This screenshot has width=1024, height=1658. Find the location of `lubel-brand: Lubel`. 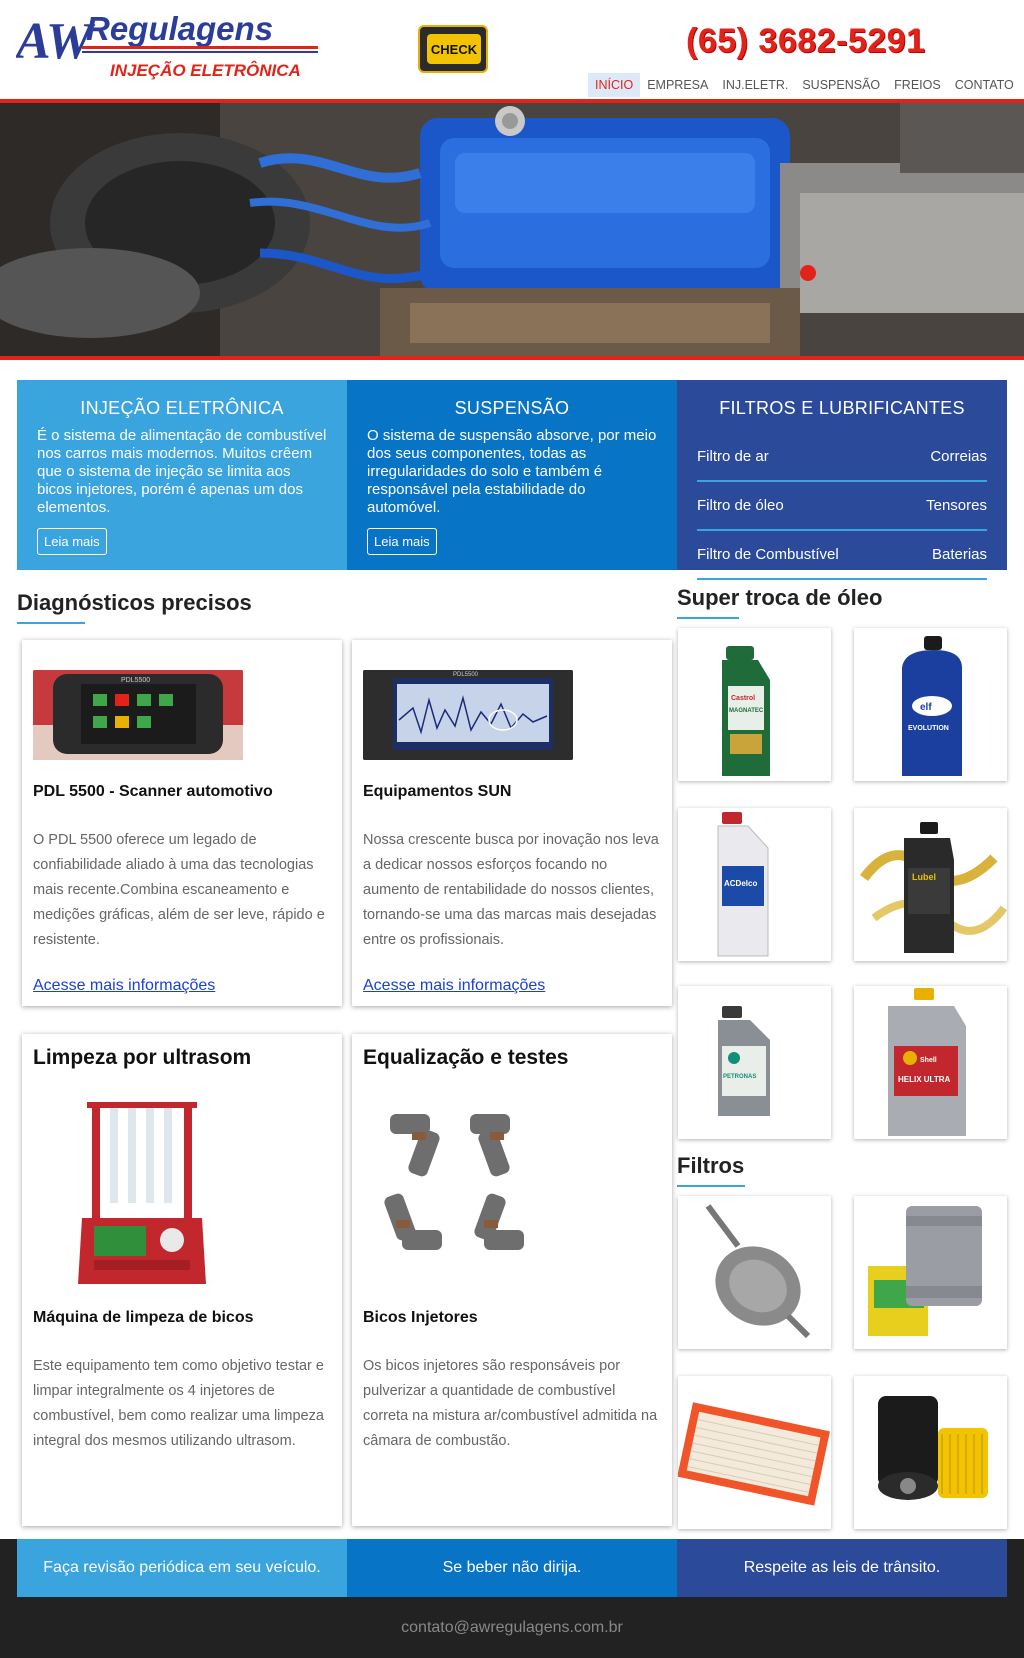

lubel-brand: Lubel is located at coordinates (924, 877).